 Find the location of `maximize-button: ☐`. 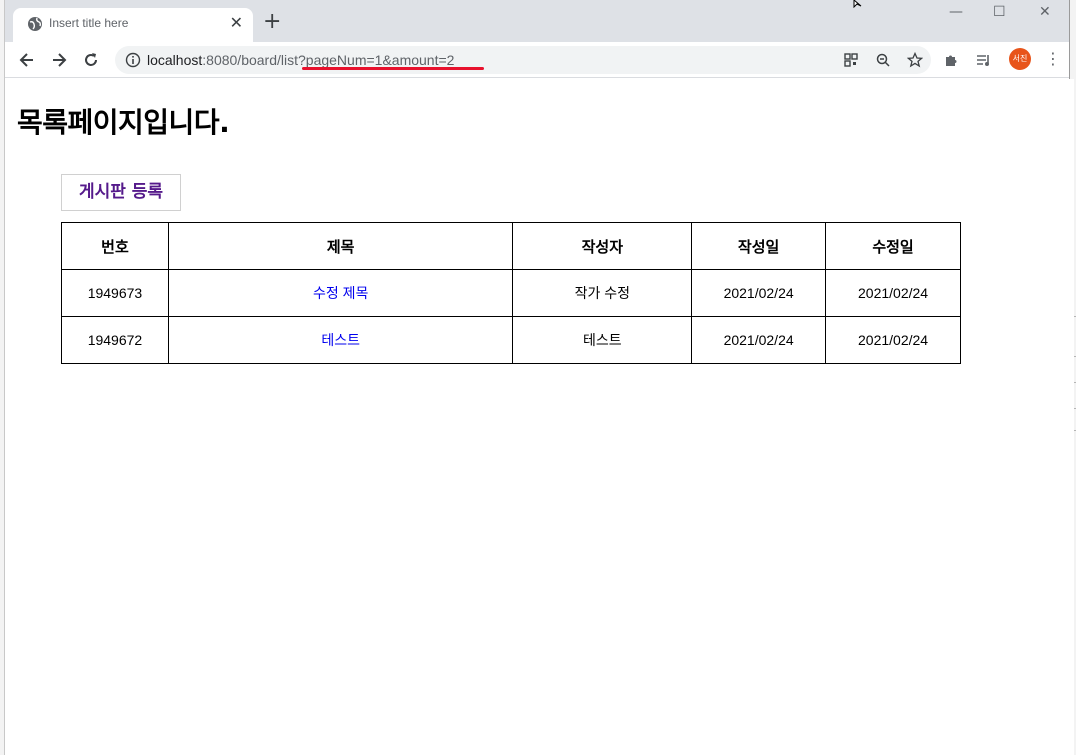

maximize-button: ☐ is located at coordinates (999, 12).